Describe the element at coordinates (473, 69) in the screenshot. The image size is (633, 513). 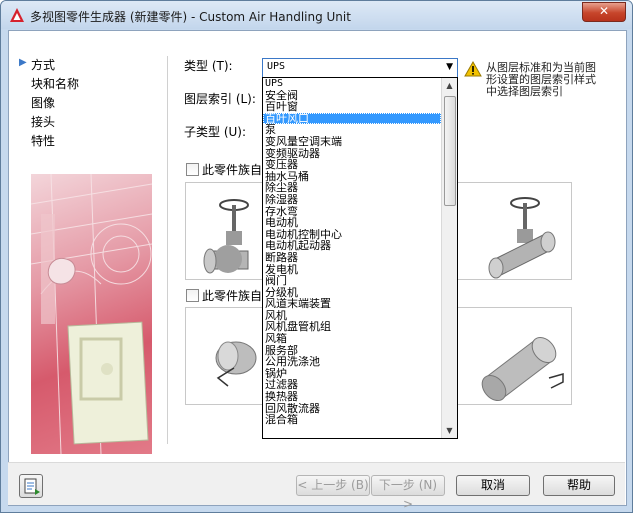
I see `warning-icon` at that location.